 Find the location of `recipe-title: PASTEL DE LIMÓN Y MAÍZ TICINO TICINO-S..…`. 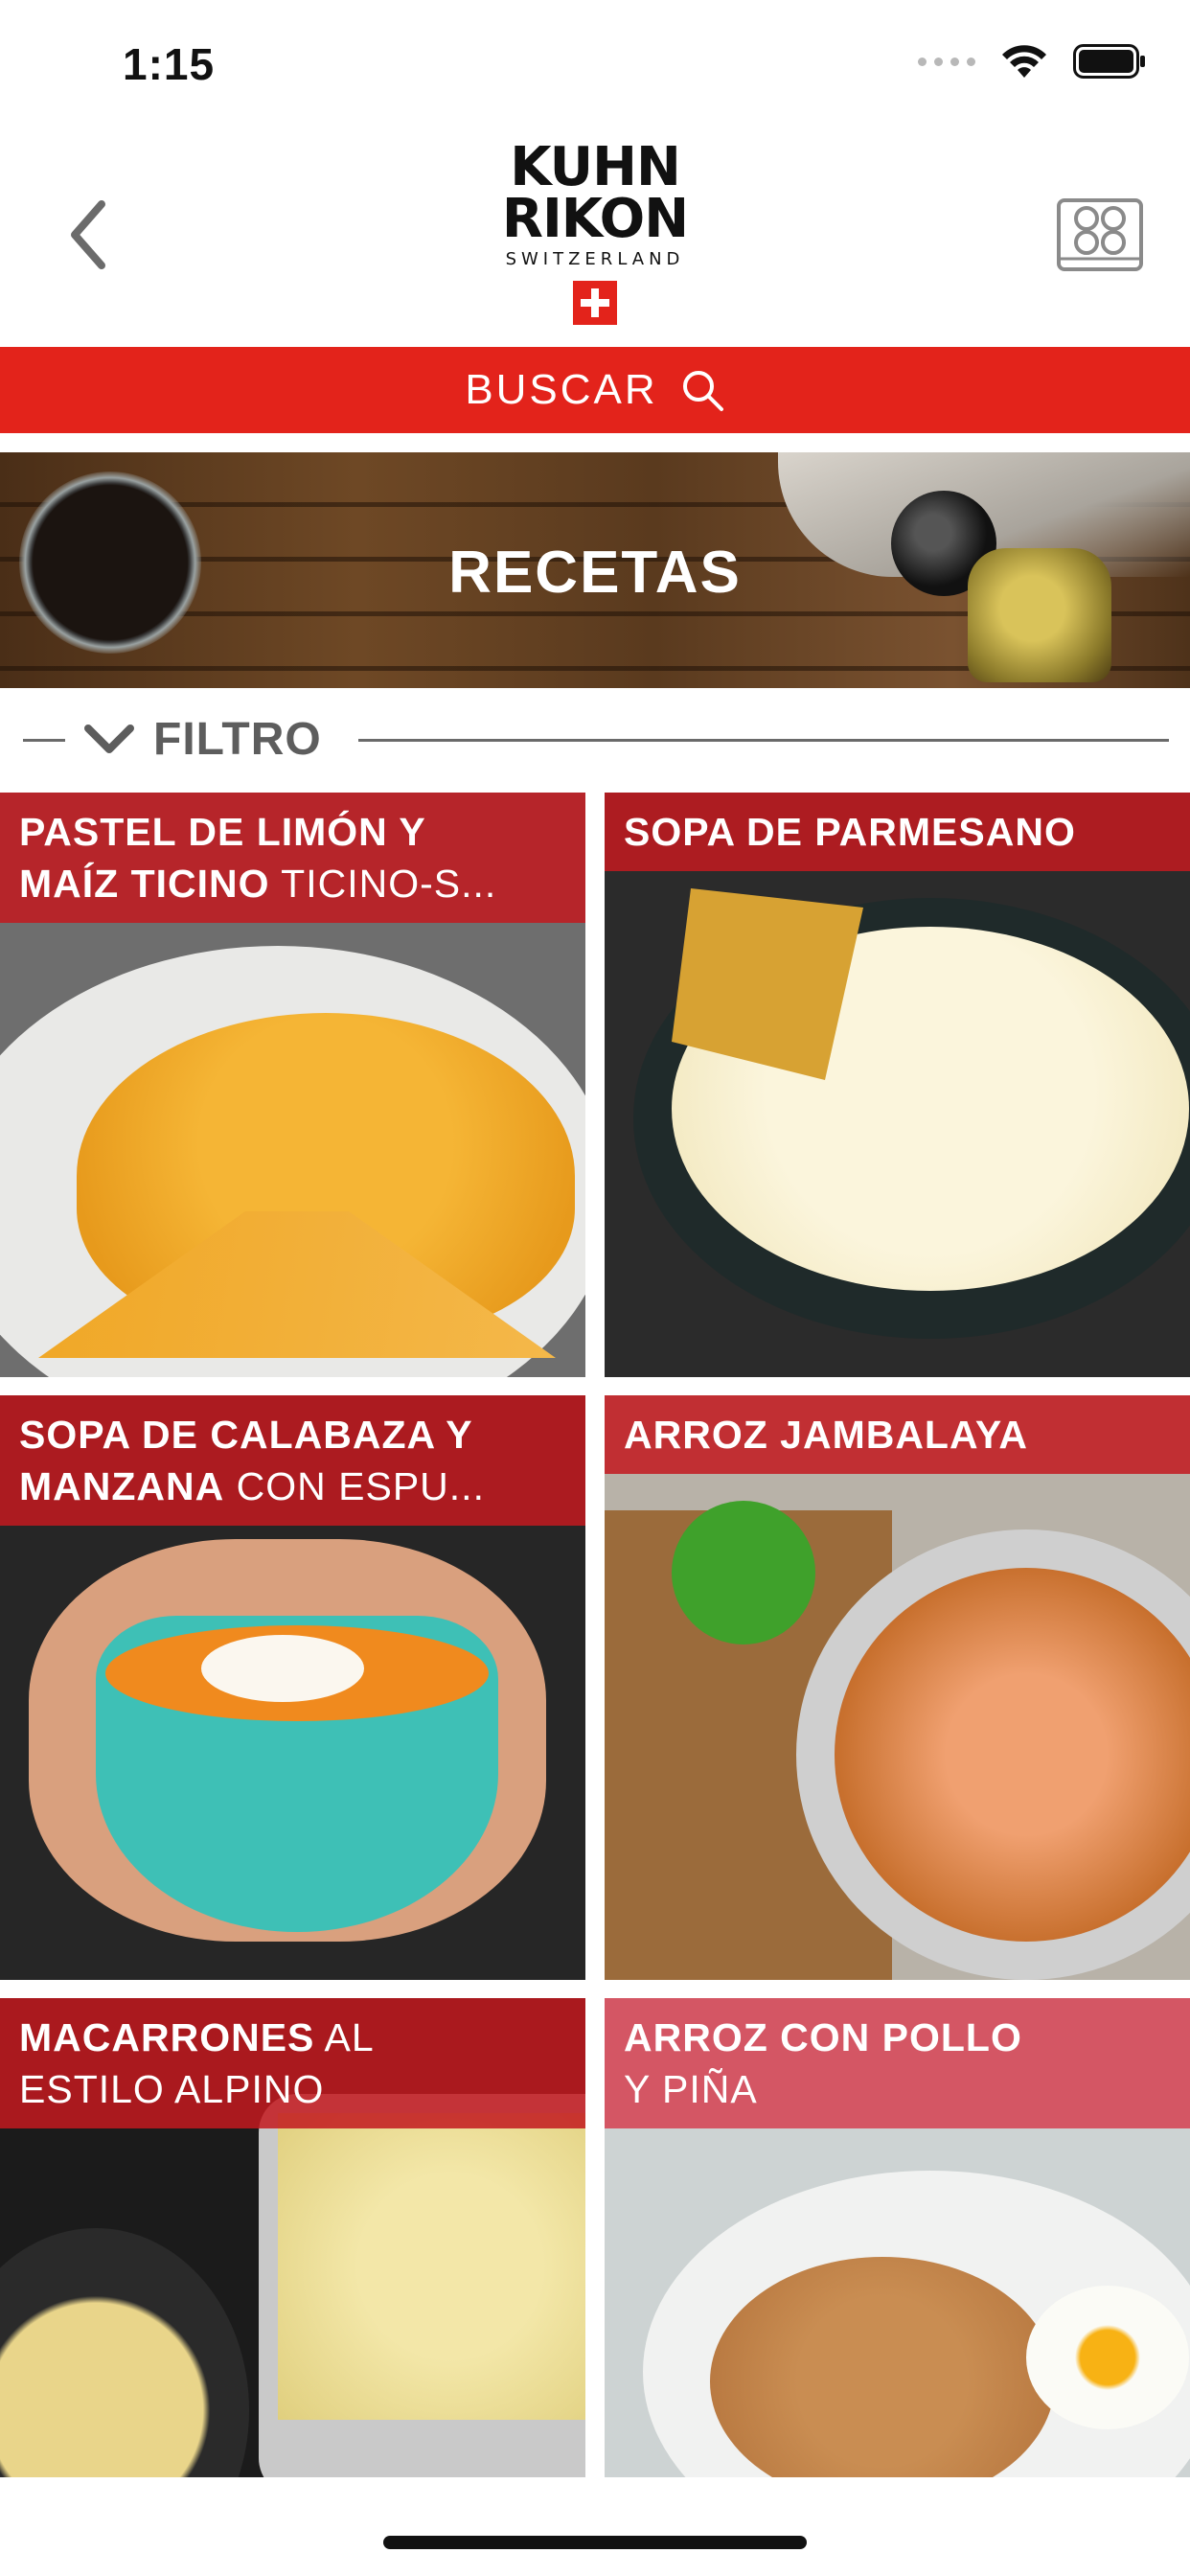

recipe-title: PASTEL DE LIMÓN Y MAÍZ TICINO TICINO-S..… is located at coordinates (293, 858).